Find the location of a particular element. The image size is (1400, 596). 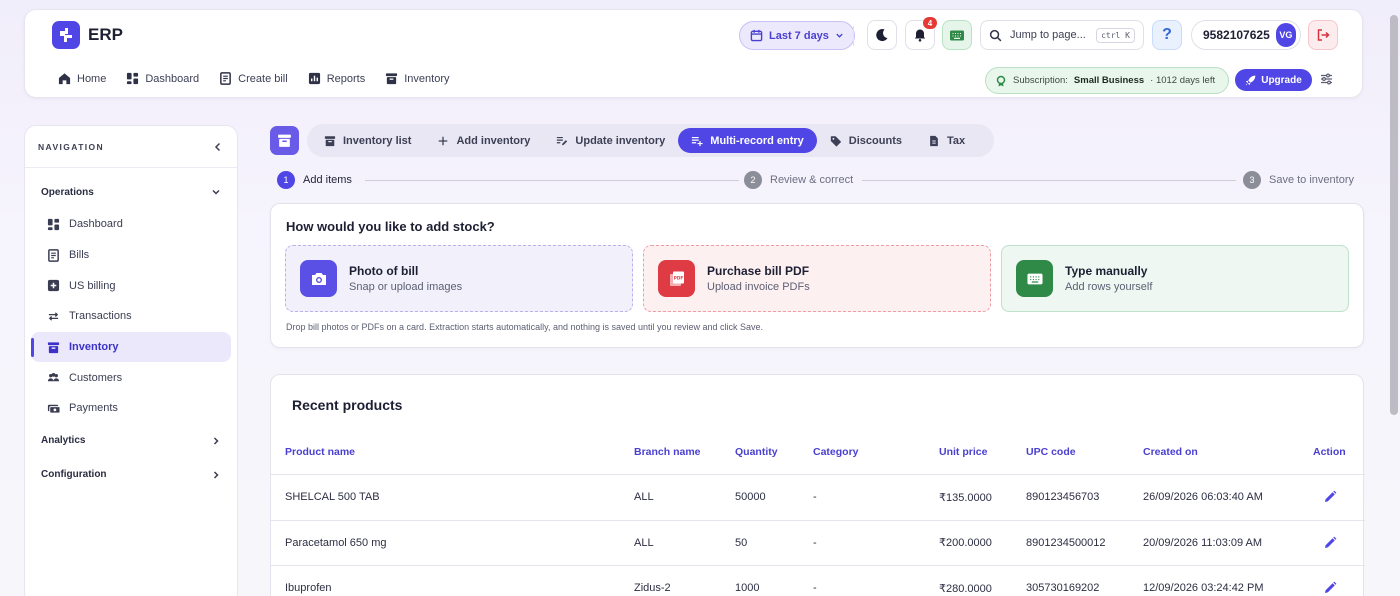

sidebar-item-label: US billing is located at coordinates (92, 285).